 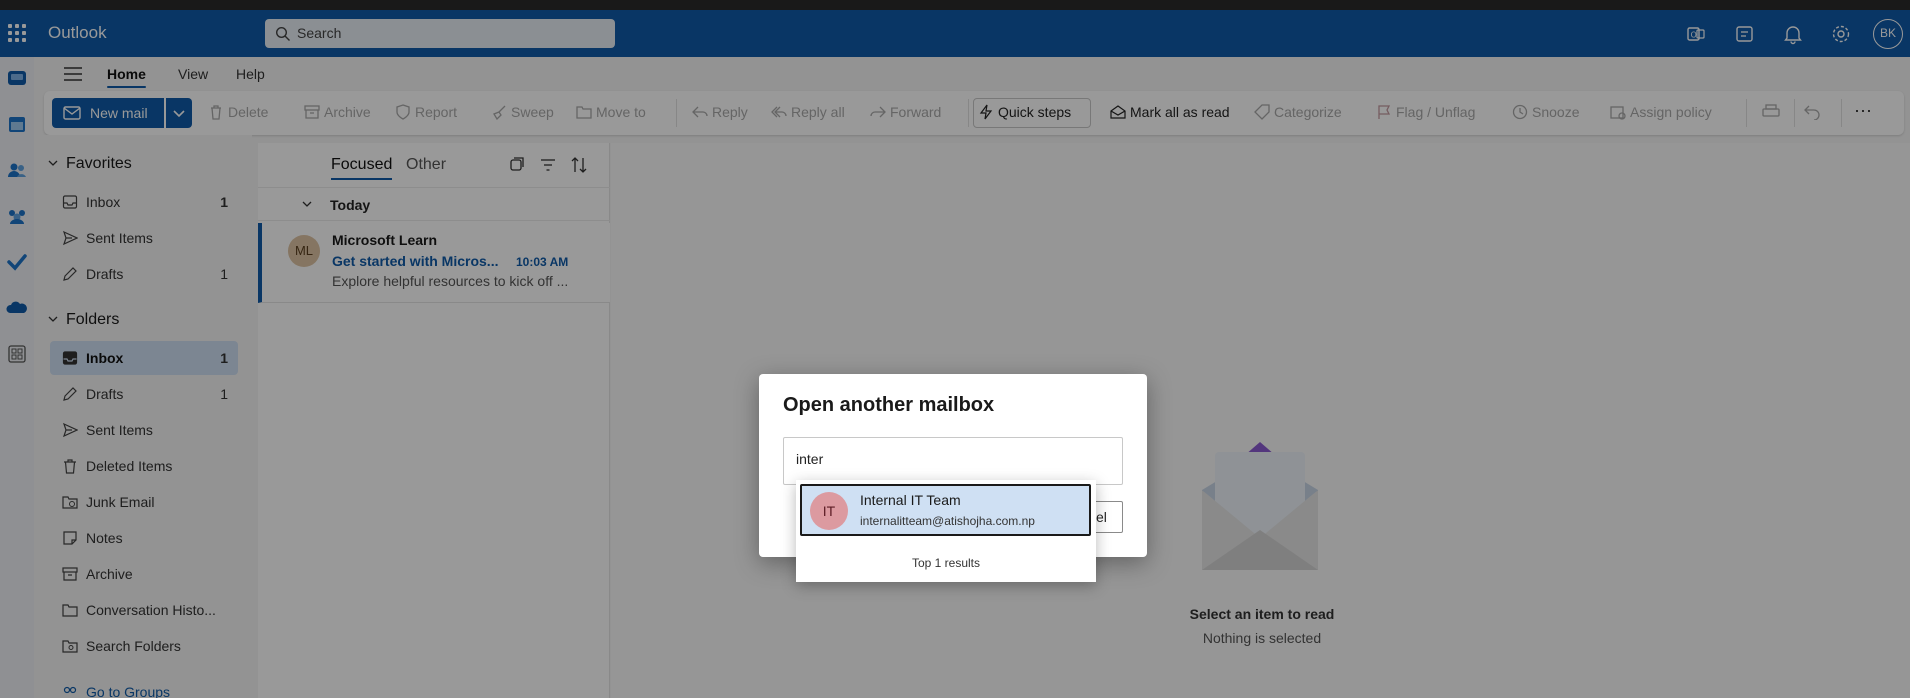 I want to click on dialog-title: Open another mailbox, so click(x=889, y=405).